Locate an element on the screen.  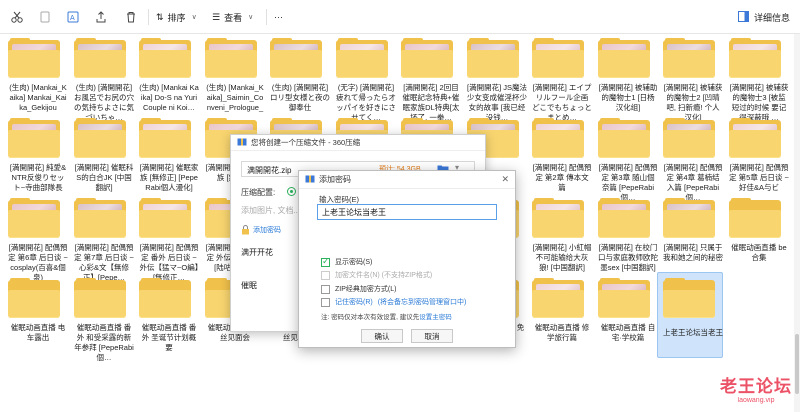
note-text: 注: 密码仅对本次有效设置, 建议先 is located at coordinates (370, 317).